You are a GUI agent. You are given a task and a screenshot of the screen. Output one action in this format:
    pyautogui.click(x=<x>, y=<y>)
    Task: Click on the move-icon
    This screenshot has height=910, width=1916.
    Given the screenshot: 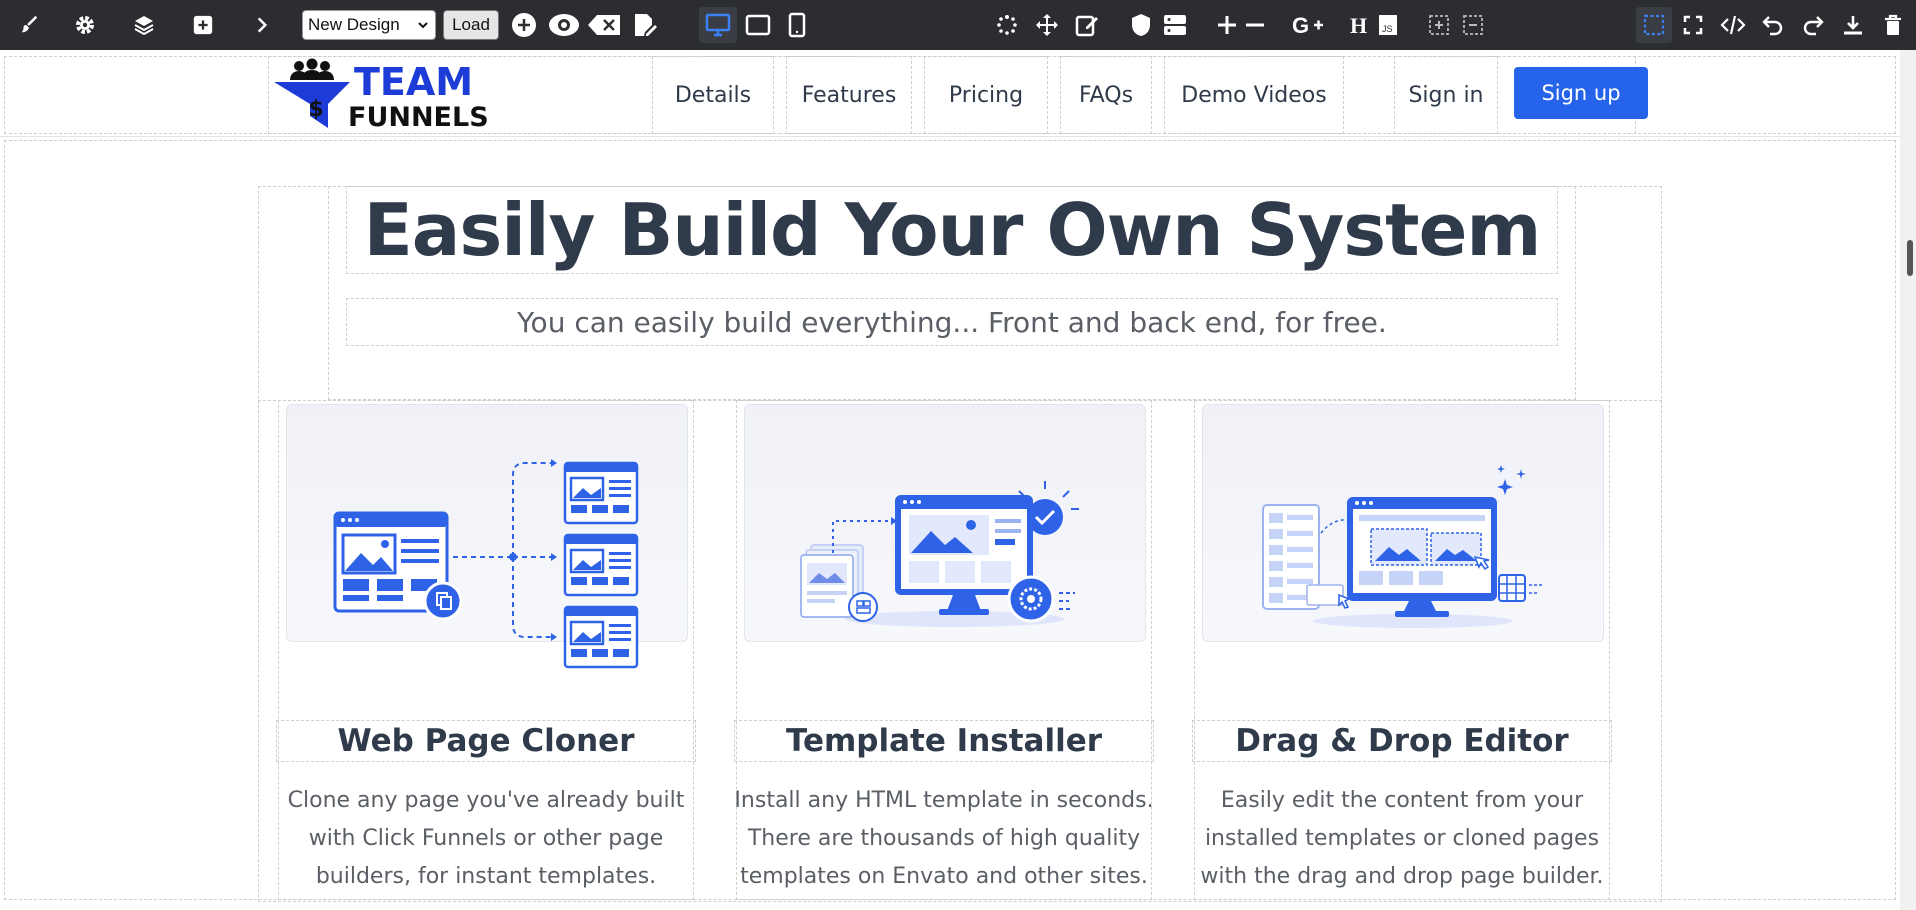 What is the action you would take?
    pyautogui.click(x=1047, y=25)
    